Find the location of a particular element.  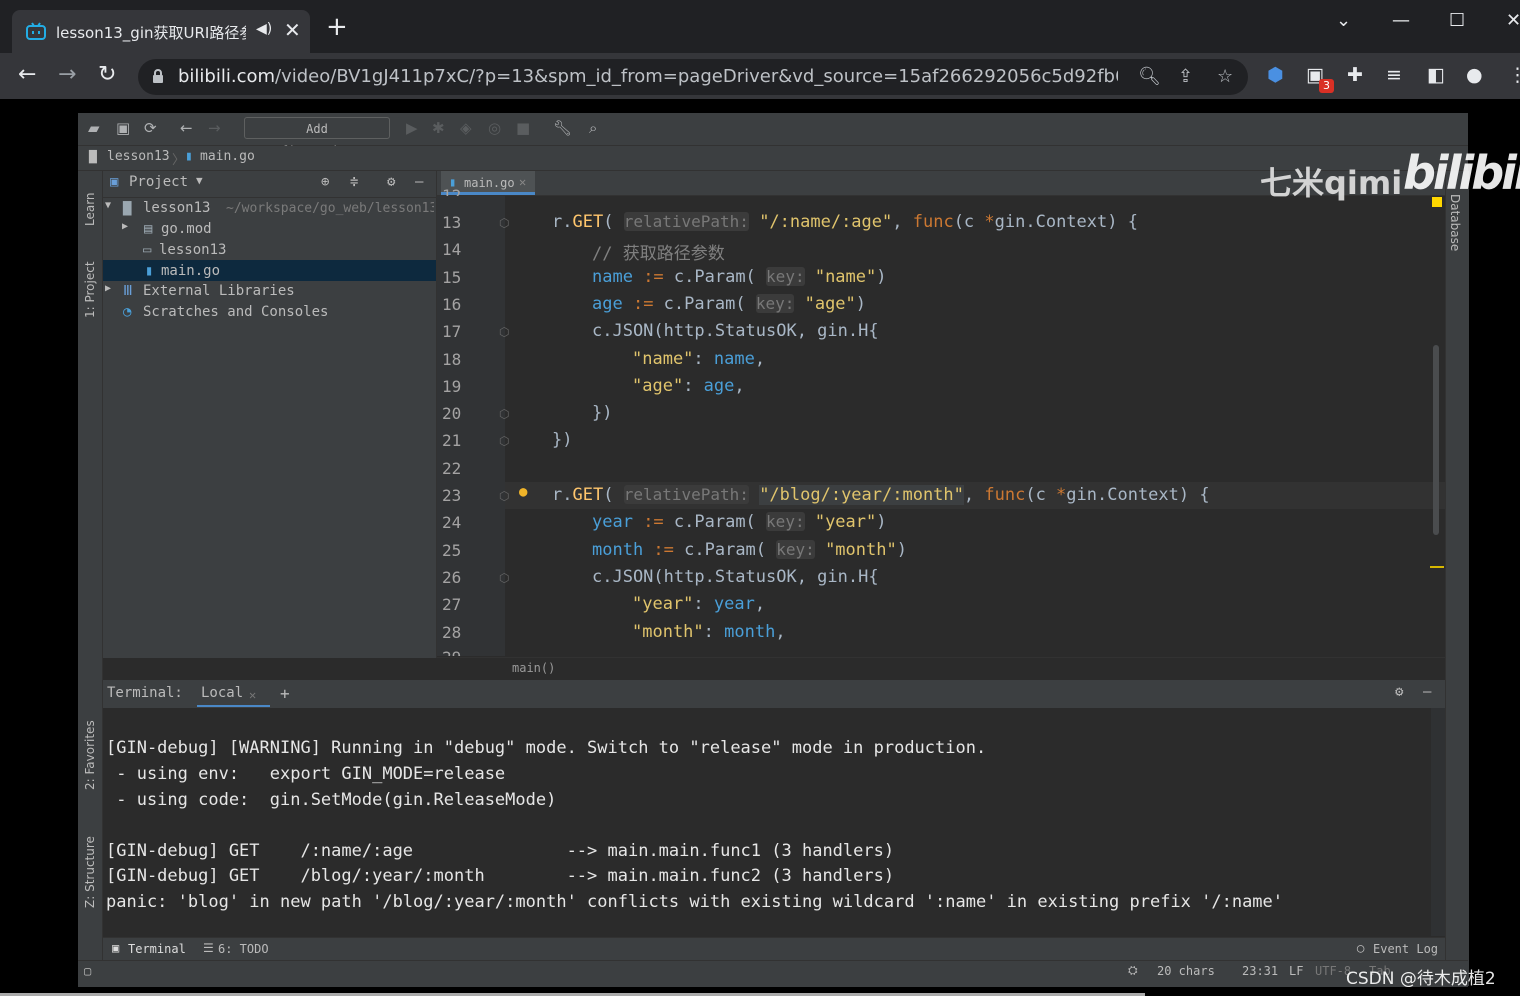

close-window-icon: ✕ is located at coordinates (1513, 20).